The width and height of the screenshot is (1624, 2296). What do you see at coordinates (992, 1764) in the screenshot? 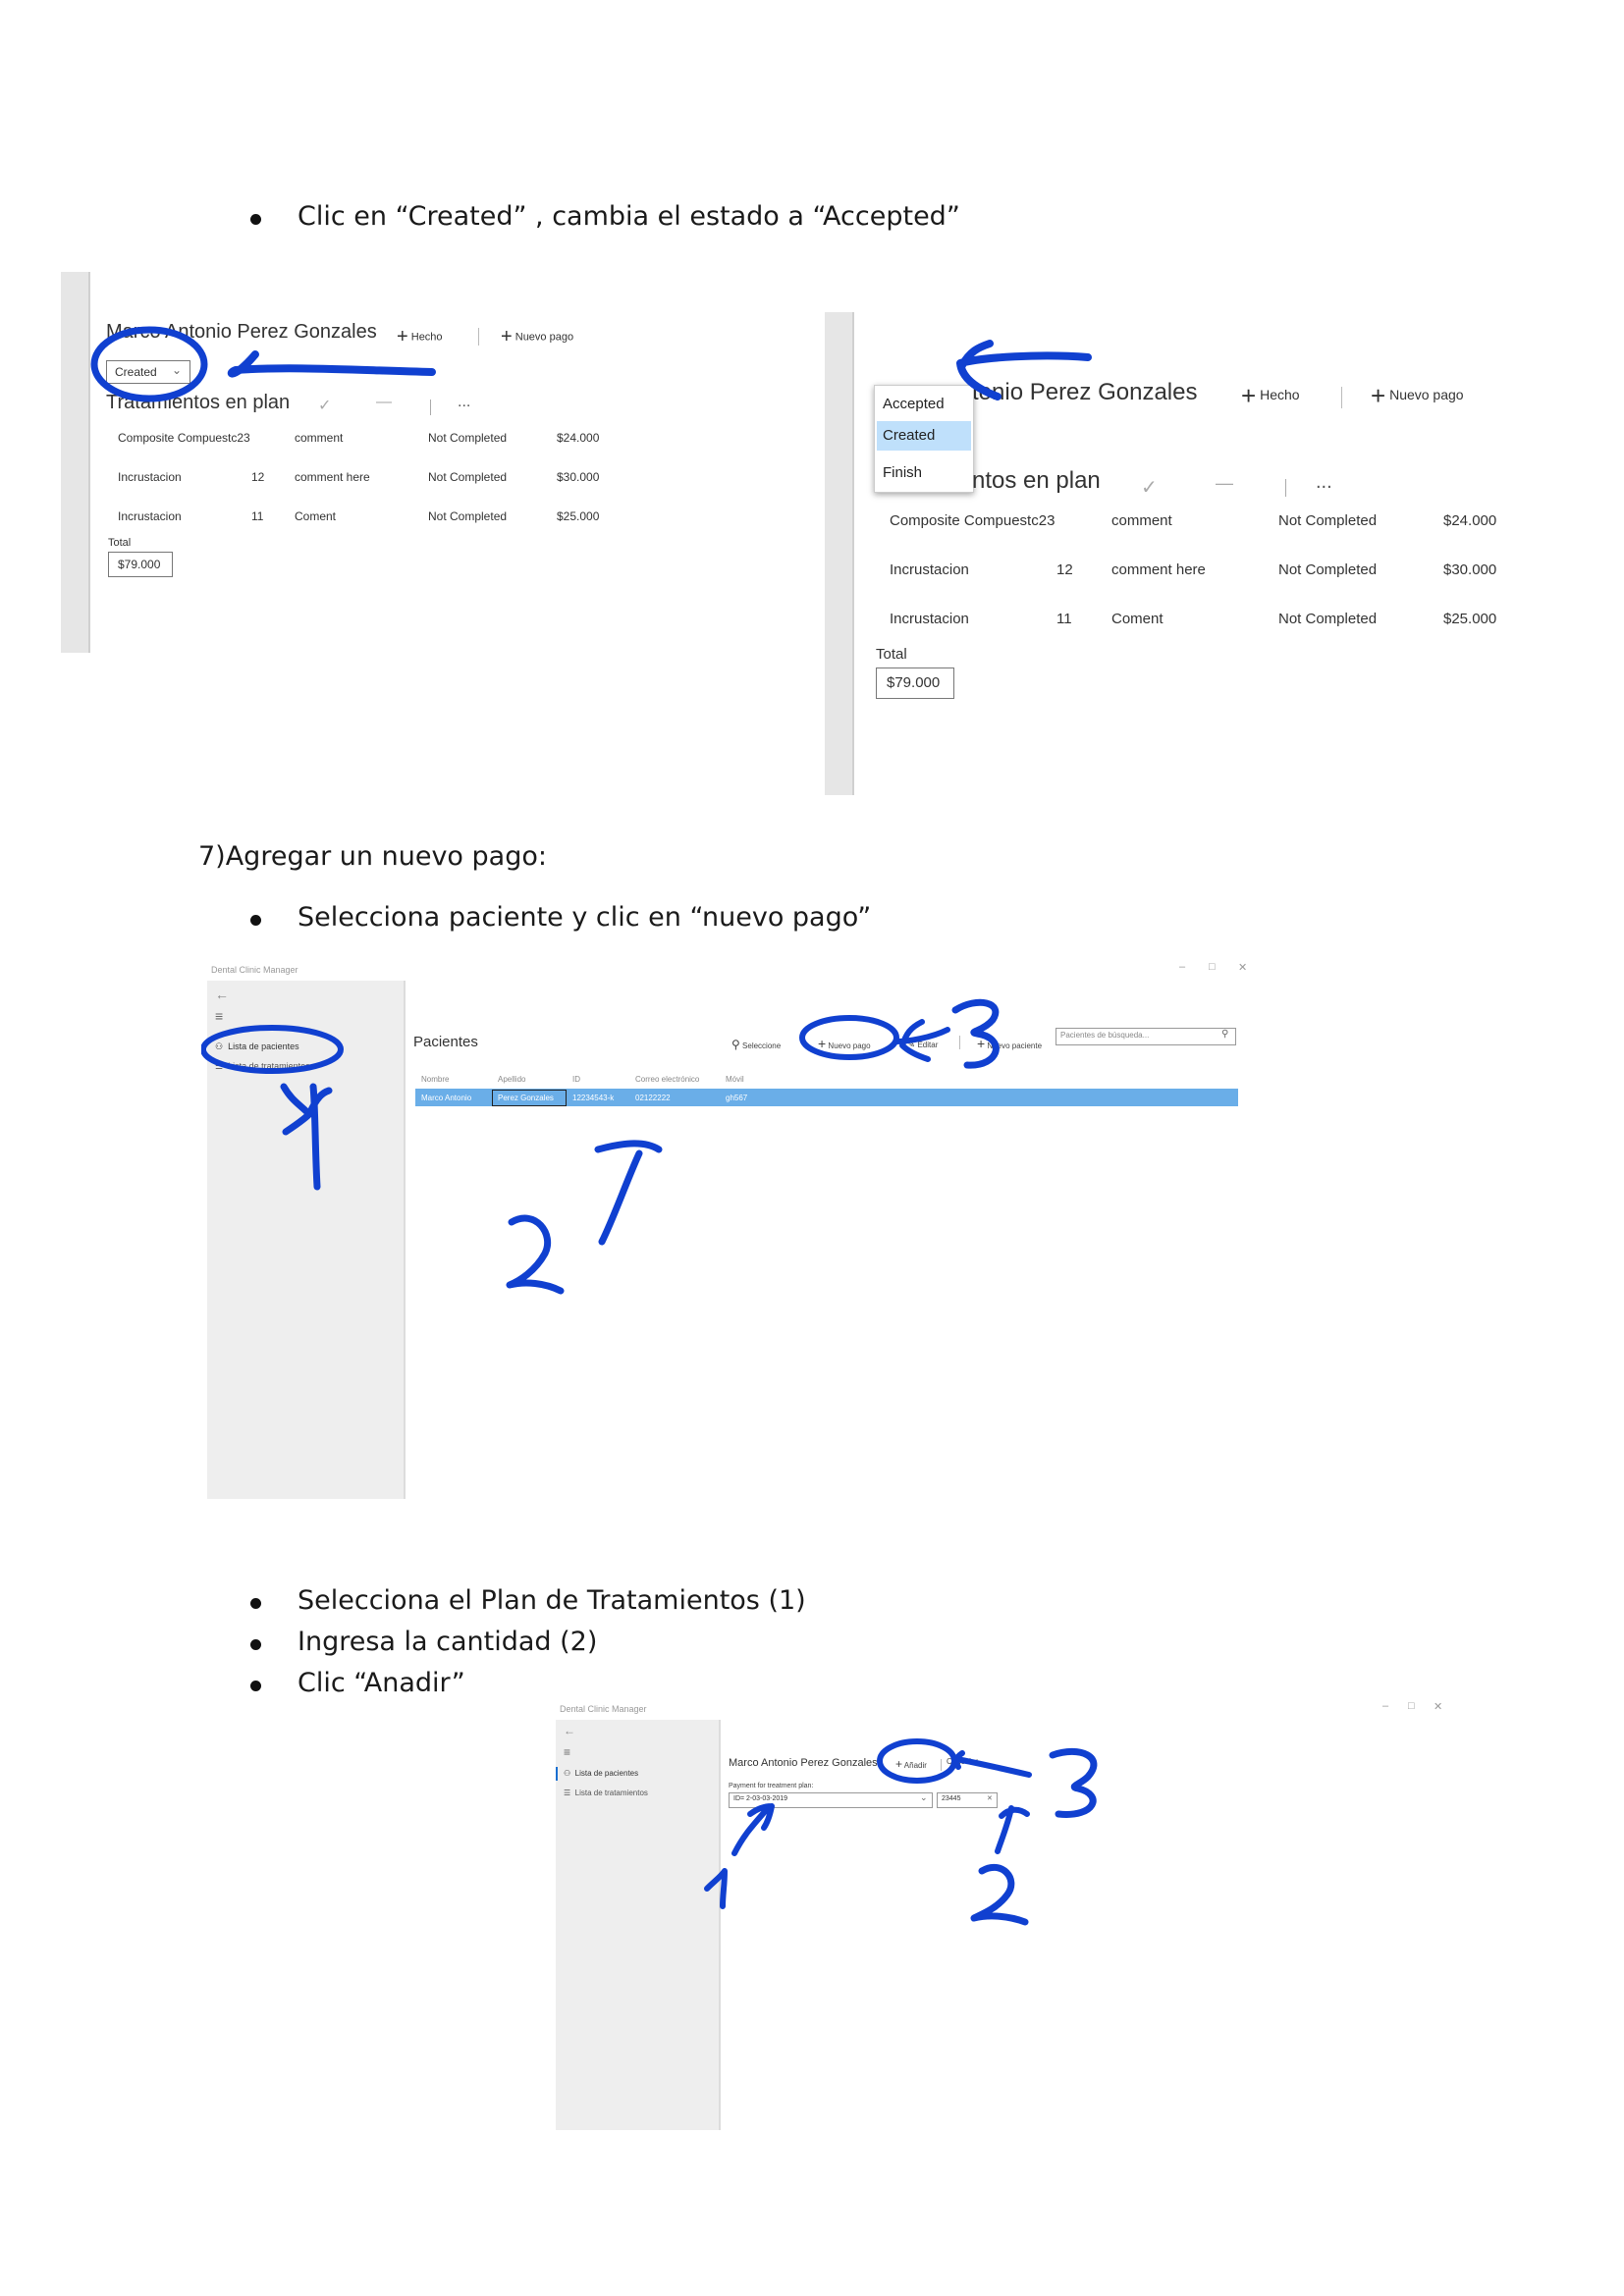
I see `annotation-arrow-add` at bounding box center [992, 1764].